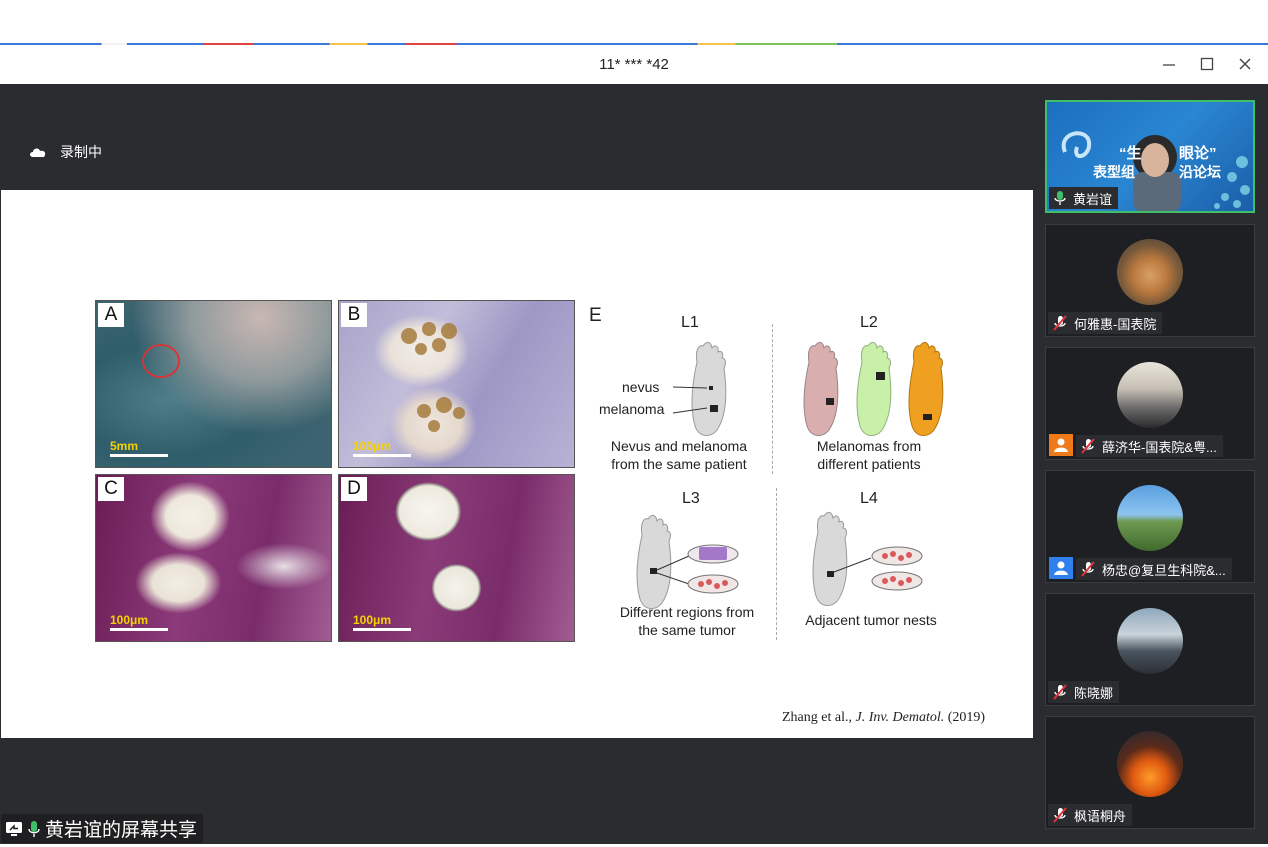  Describe the element at coordinates (871, 620) in the screenshot. I see `caption-l4: Adjacent tumor nests` at that location.